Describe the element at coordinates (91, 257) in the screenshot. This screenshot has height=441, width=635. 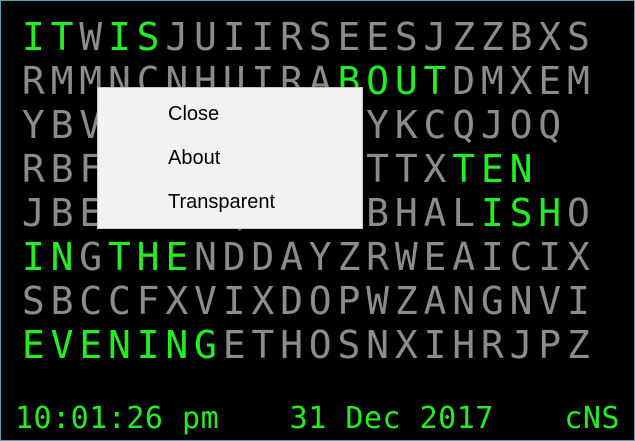
I see `letter: G` at that location.